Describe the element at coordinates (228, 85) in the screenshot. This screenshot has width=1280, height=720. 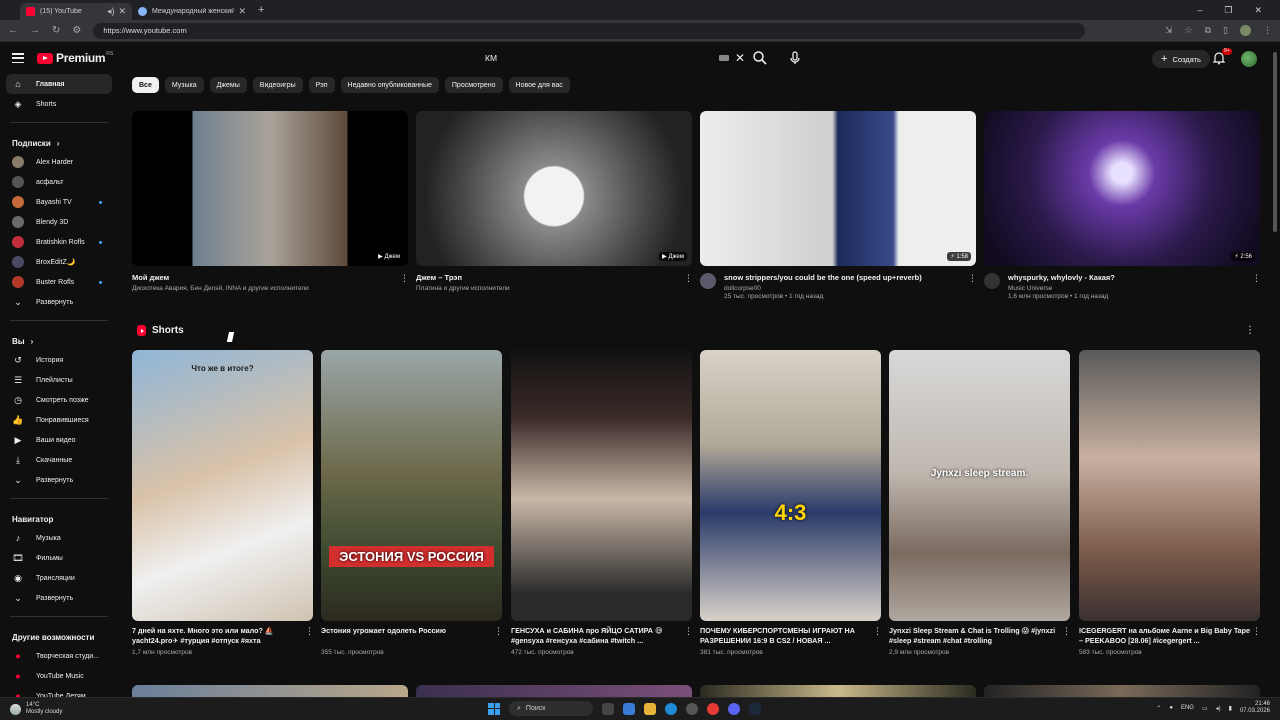
I see `filter-chip: Джемы` at that location.